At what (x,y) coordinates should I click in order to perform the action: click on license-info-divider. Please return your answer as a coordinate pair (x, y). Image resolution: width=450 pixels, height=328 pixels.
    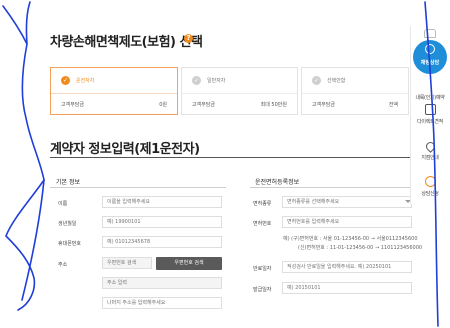
    Looking at the image, I should click on (330, 187).